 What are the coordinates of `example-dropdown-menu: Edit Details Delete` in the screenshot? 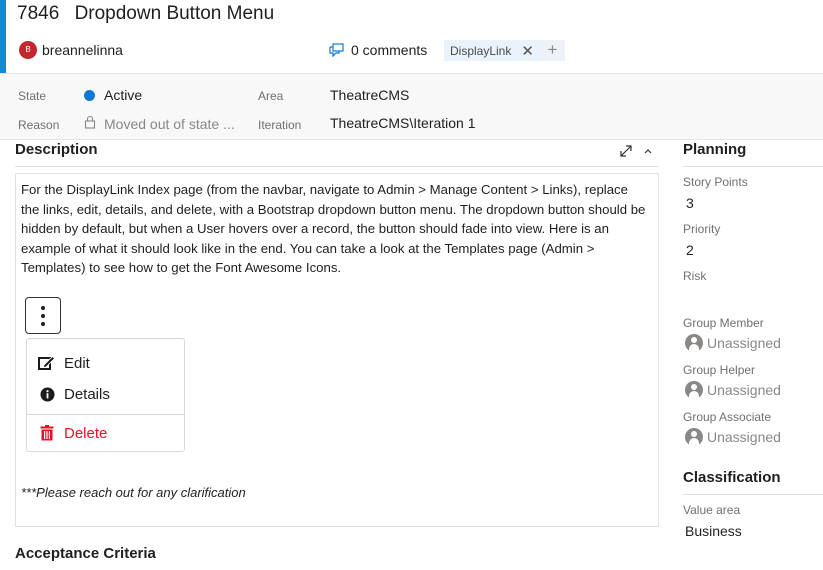 It's located at (105, 395).